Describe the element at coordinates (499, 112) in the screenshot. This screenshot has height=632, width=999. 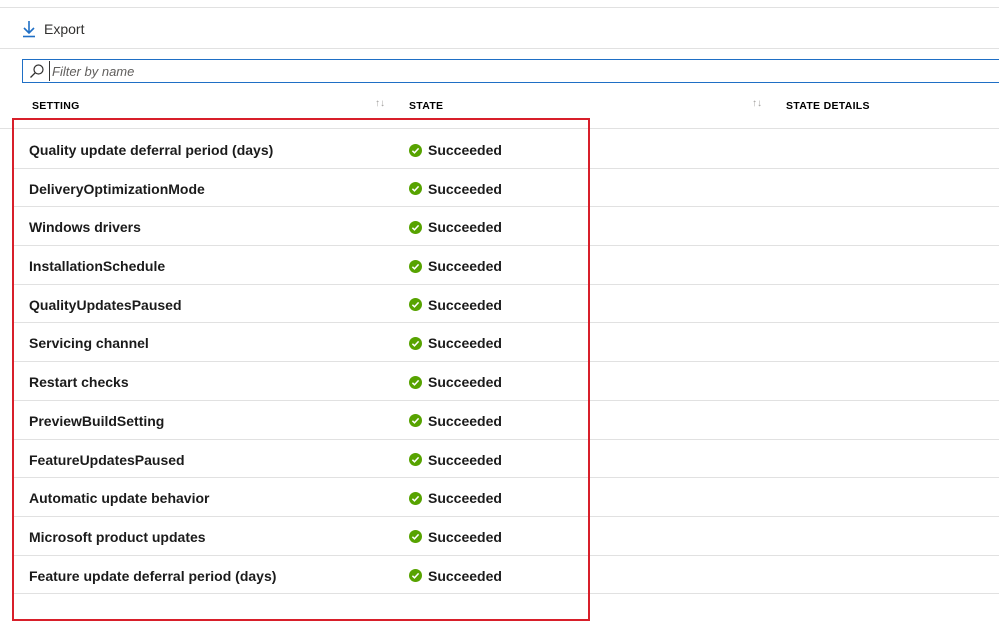
I see `table-header: SETTING ↑↓ STATE ↑↓ STATE DETAILS` at that location.